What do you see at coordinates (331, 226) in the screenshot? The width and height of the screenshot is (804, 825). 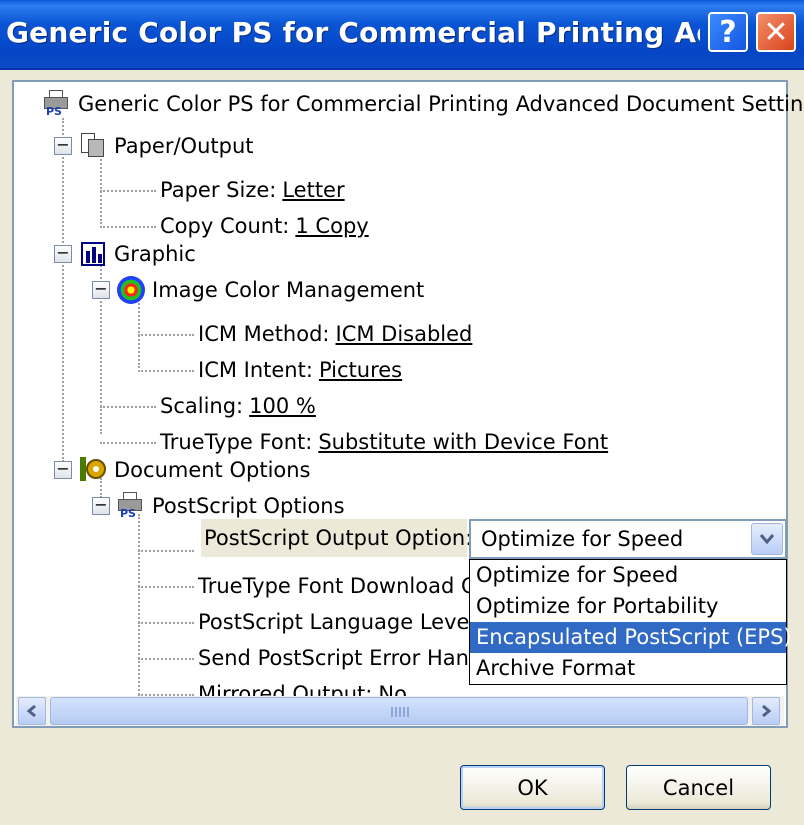 I see `copy-count-value: 1 Copy` at bounding box center [331, 226].